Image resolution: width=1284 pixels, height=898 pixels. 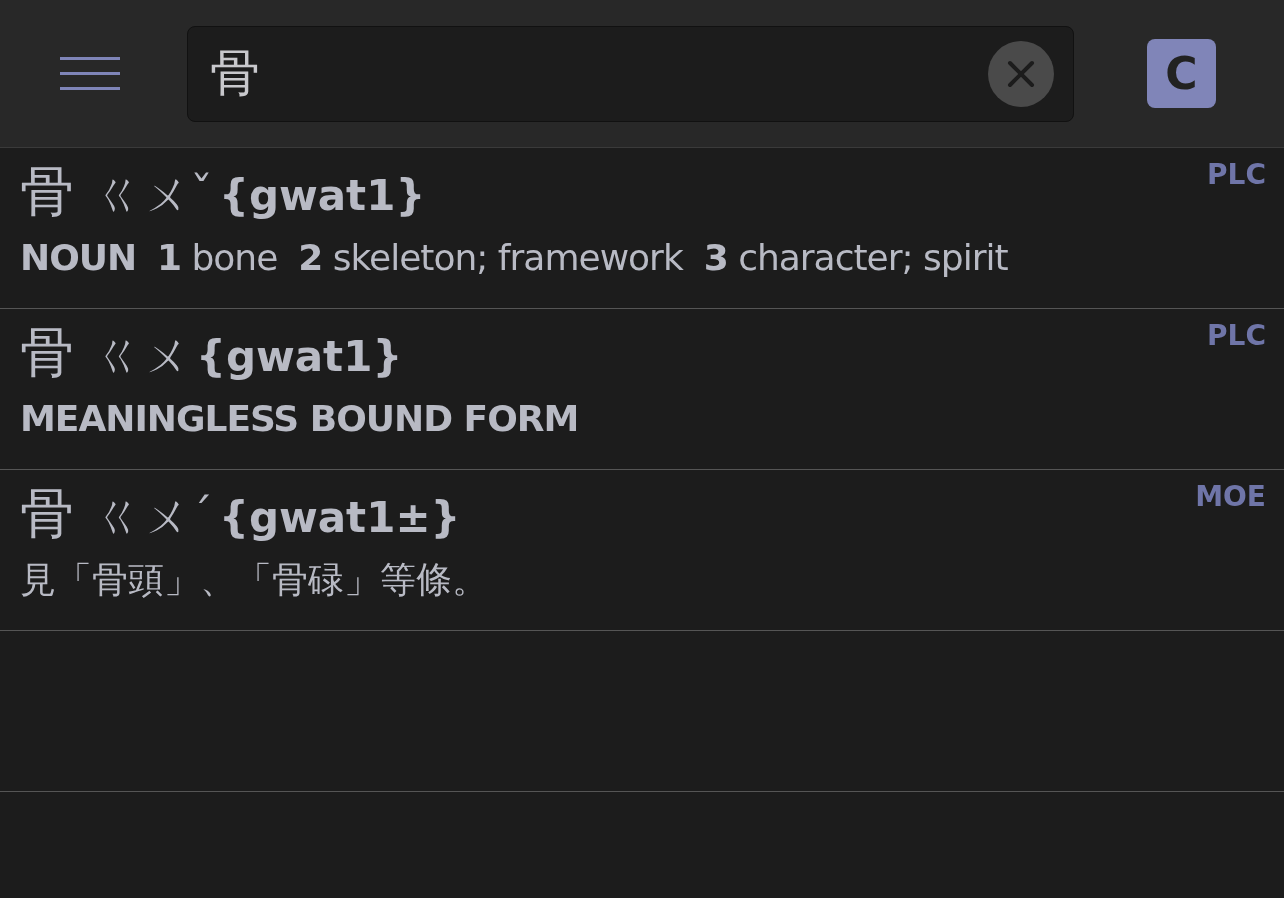 I want to click on close-icon, so click(x=1021, y=73).